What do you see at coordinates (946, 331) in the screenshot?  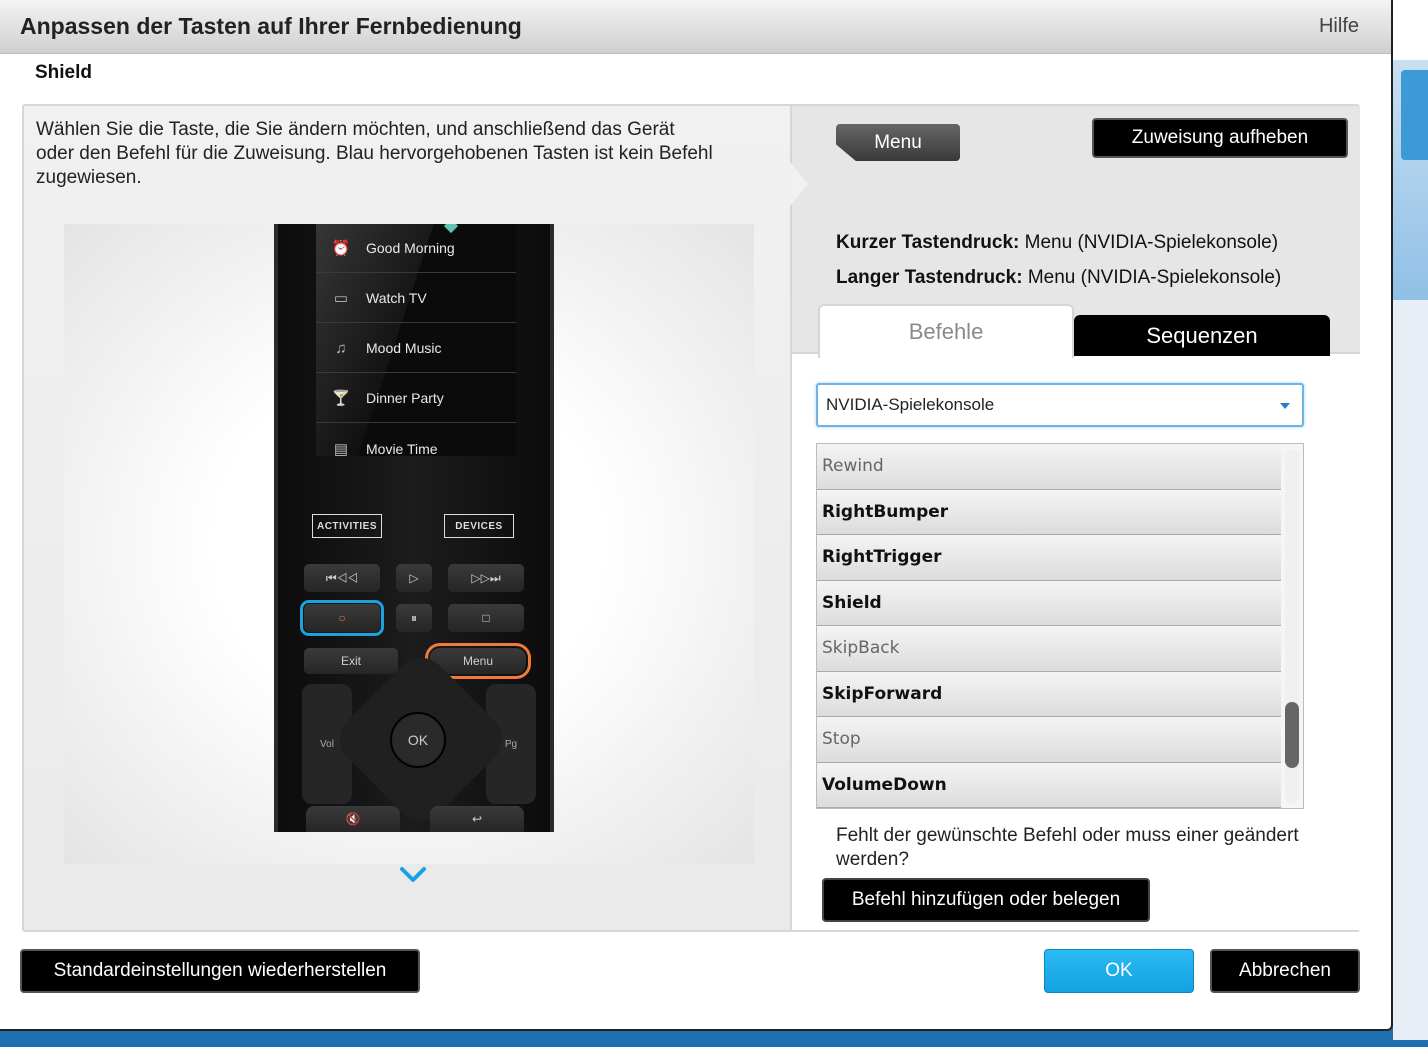 I see `tab-commands: Befehle` at bounding box center [946, 331].